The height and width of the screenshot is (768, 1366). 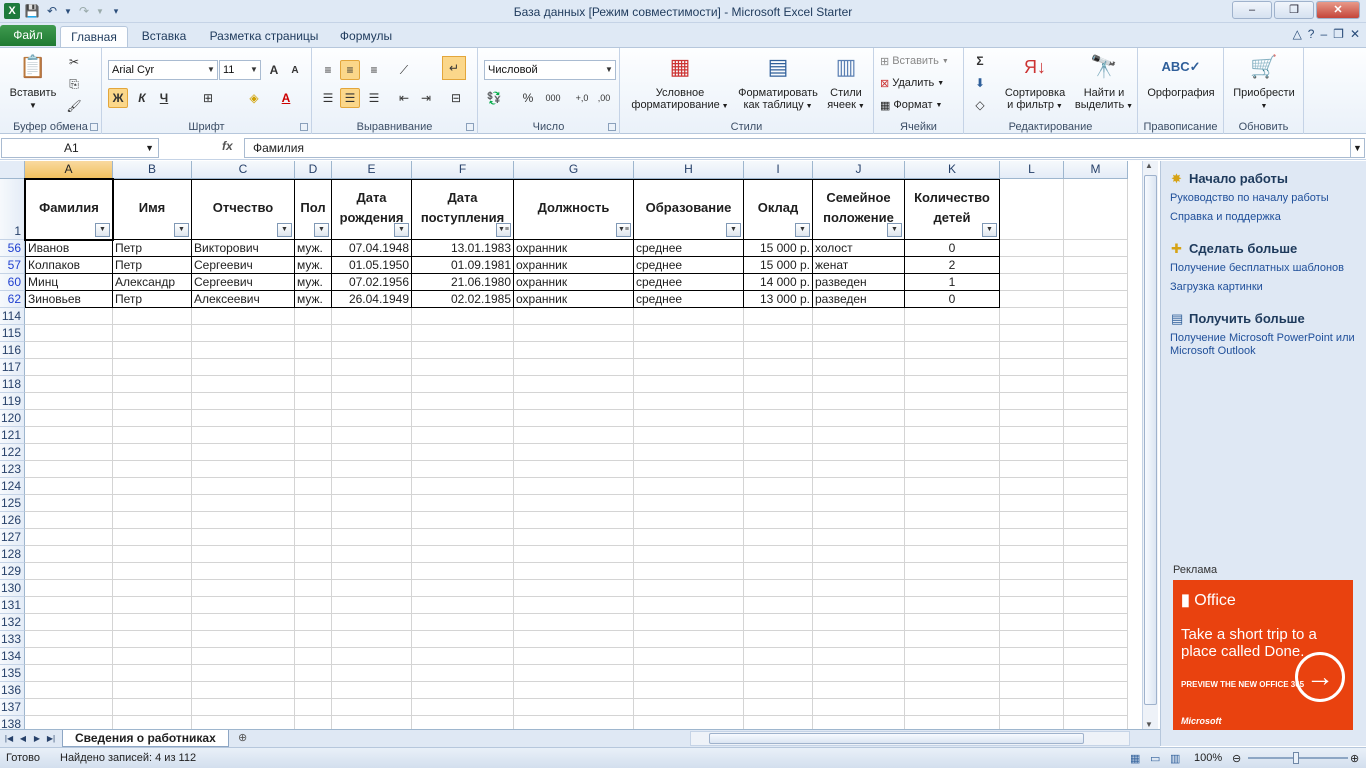 What do you see at coordinates (1035, 82) in the screenshot?
I see `sort-filter-button: Я↓ Сортировка и фильтр ▼` at bounding box center [1035, 82].